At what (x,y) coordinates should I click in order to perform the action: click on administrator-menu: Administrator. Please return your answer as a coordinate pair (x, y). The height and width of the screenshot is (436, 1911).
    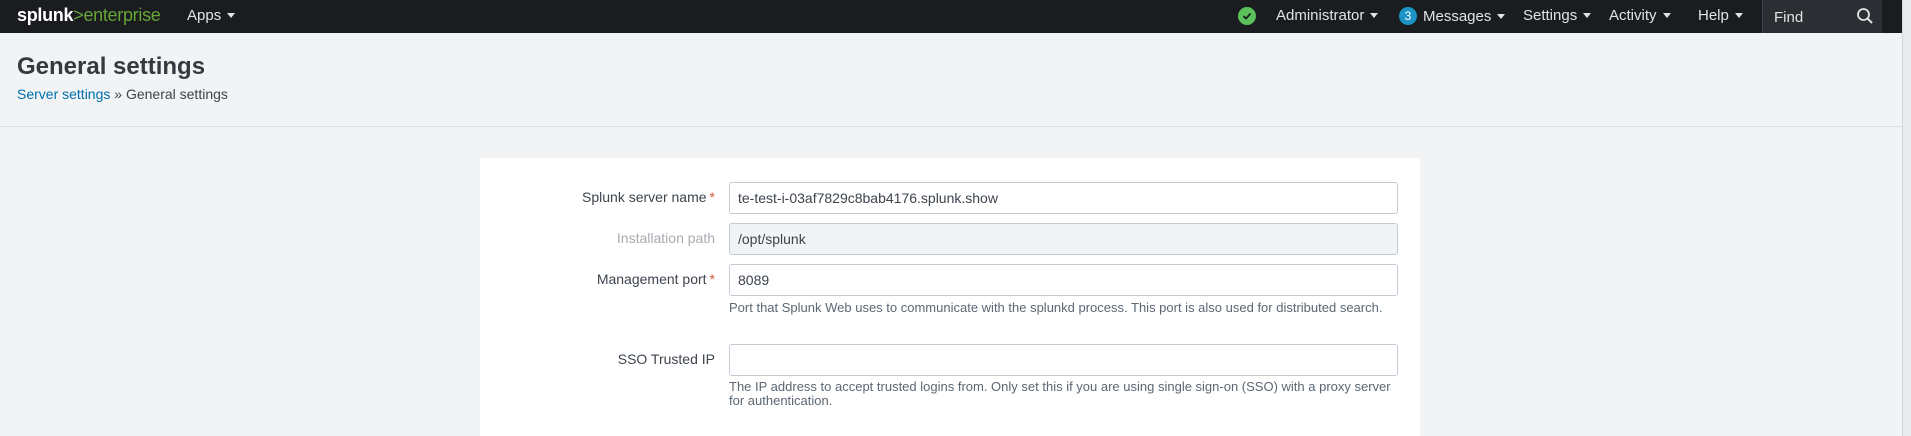
    Looking at the image, I should click on (1327, 15).